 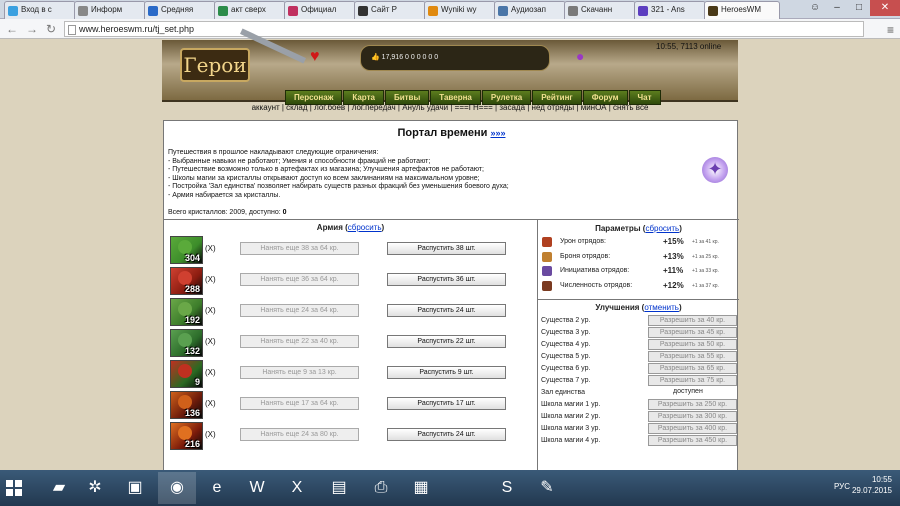 What do you see at coordinates (284, 212) in the screenshot?
I see `crystals-available: 0` at bounding box center [284, 212].